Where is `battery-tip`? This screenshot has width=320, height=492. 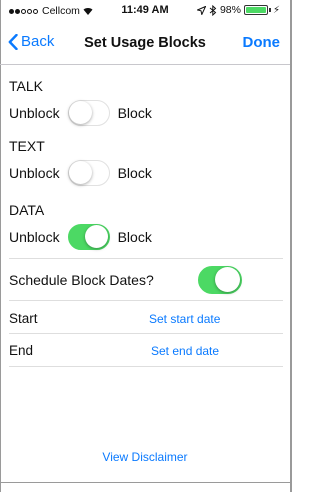 battery-tip is located at coordinates (269, 10).